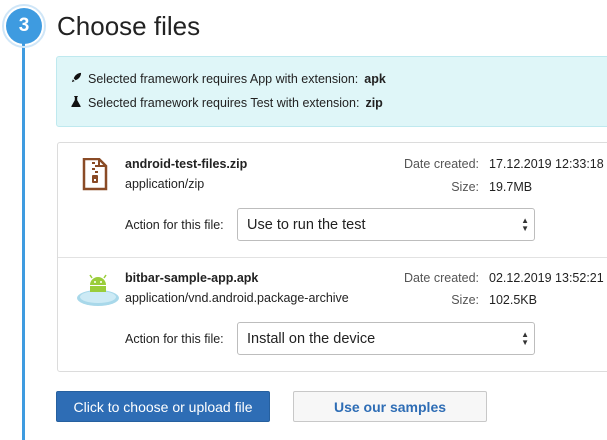 The width and height of the screenshot is (607, 440). Describe the element at coordinates (511, 187) in the screenshot. I see `size-value: 19.7MB` at that location.